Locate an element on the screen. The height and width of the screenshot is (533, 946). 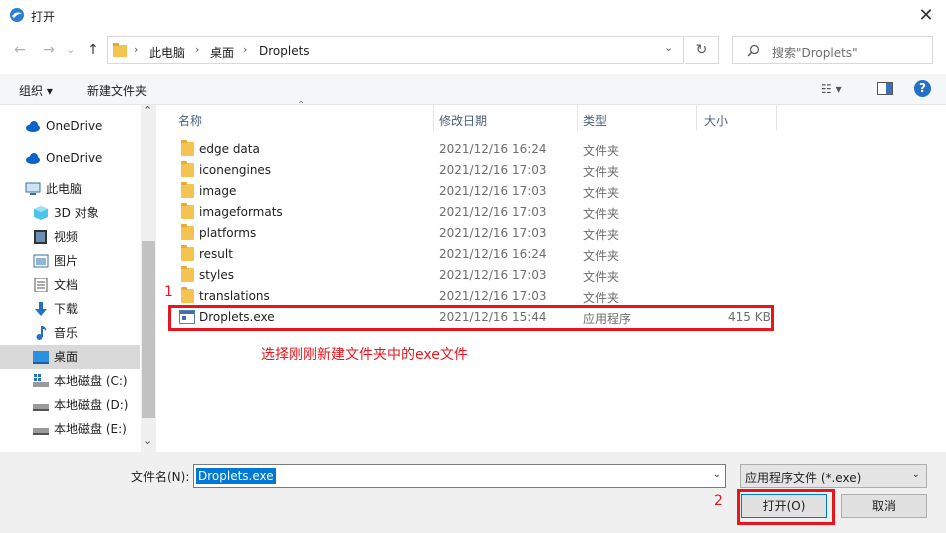
view-options-icon: ☷ ▾ is located at coordinates (831, 89).